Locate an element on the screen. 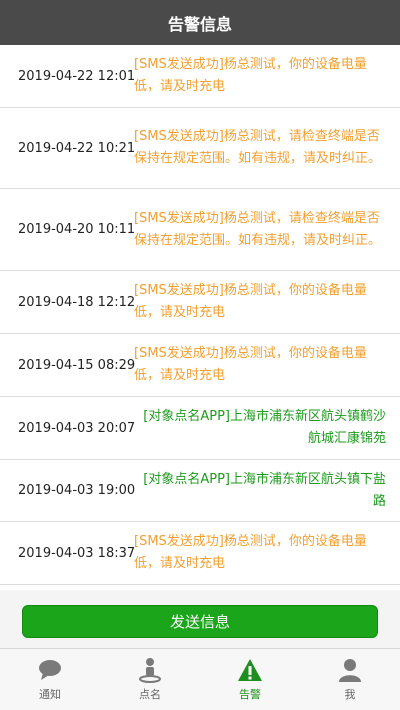 The image size is (400, 710). alert-time: 2019-04-03 18:37 is located at coordinates (77, 553).